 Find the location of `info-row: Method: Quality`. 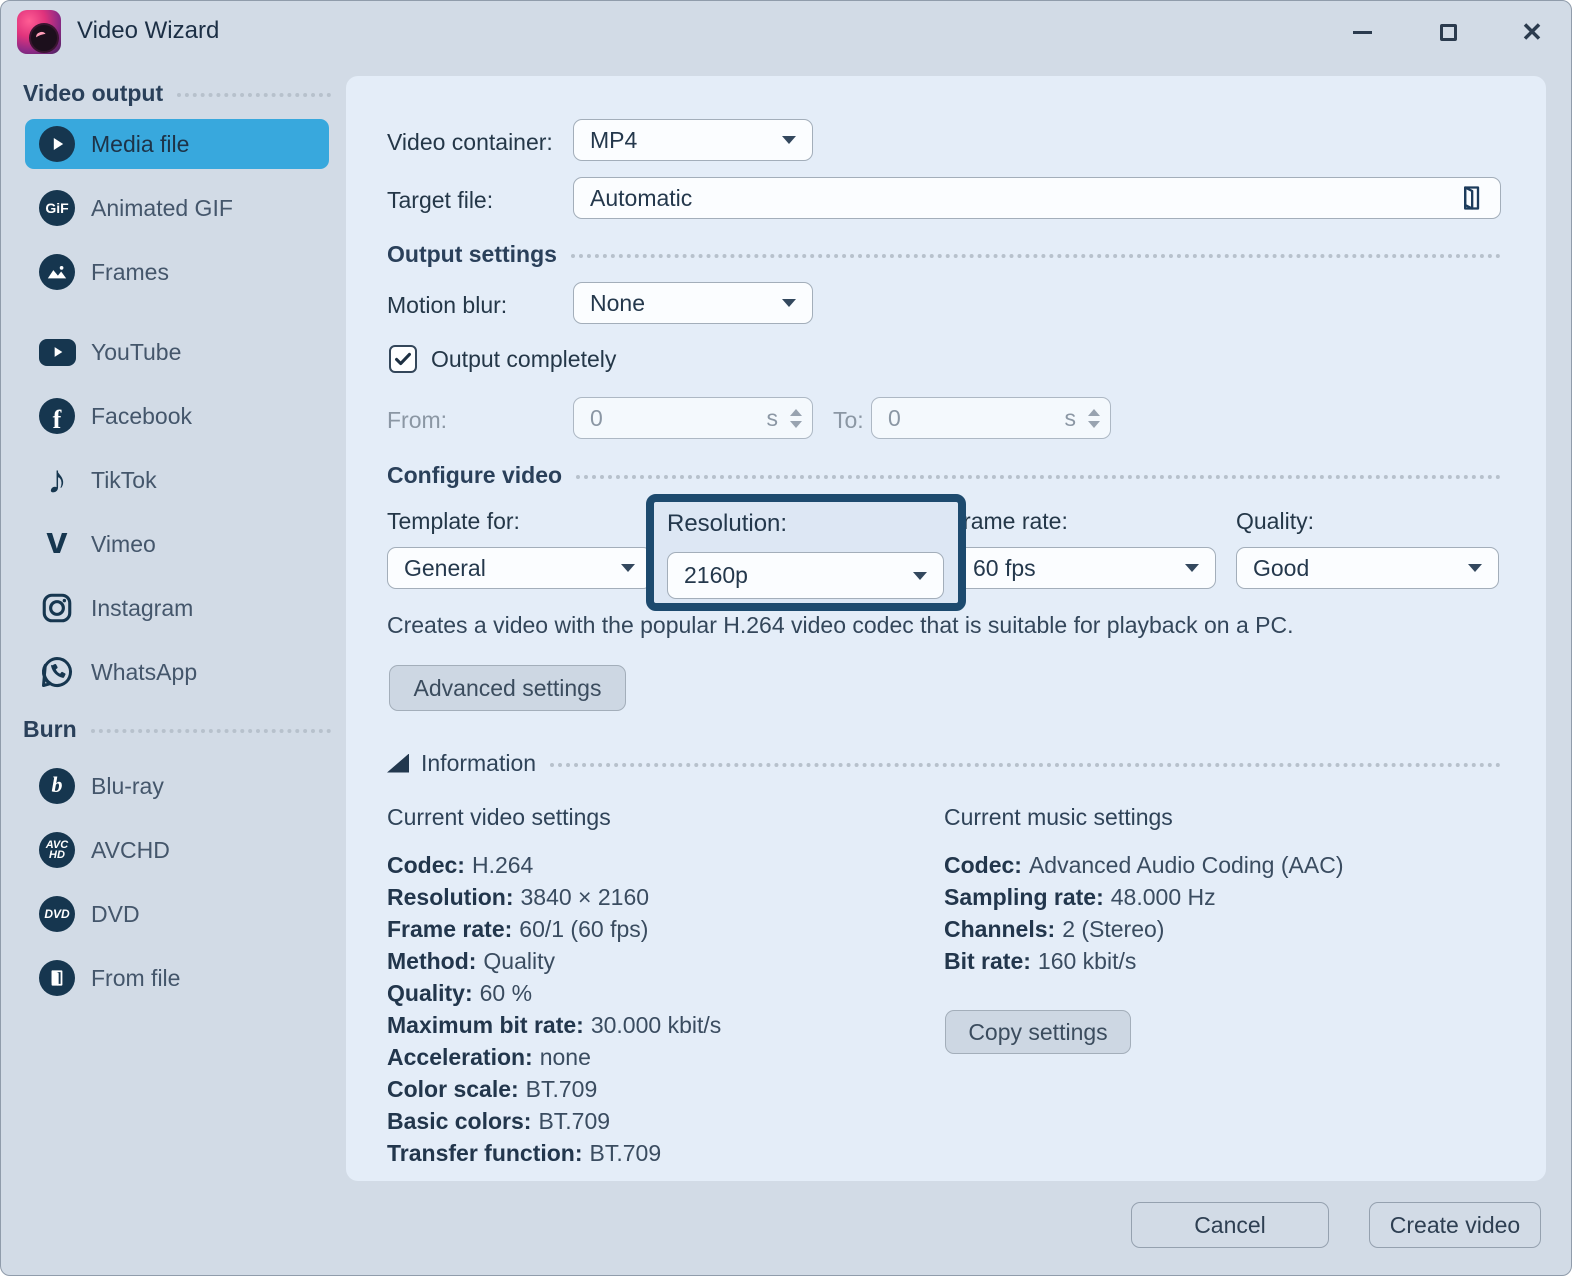

info-row: Method: Quality is located at coordinates (471, 961).